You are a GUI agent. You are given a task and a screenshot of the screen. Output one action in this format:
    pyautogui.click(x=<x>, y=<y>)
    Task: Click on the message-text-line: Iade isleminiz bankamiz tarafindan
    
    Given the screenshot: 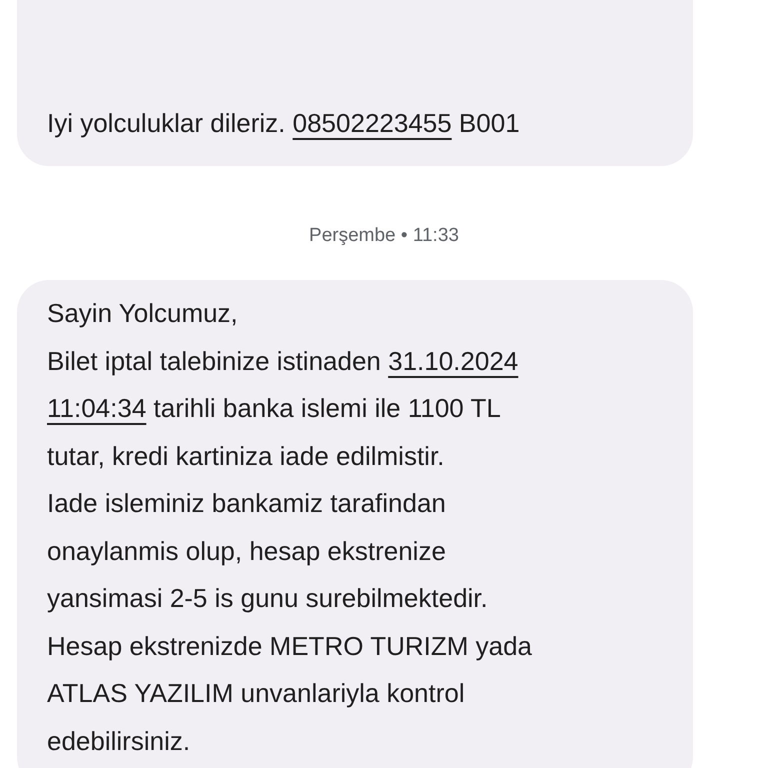 What is the action you would take?
    pyautogui.click(x=247, y=503)
    